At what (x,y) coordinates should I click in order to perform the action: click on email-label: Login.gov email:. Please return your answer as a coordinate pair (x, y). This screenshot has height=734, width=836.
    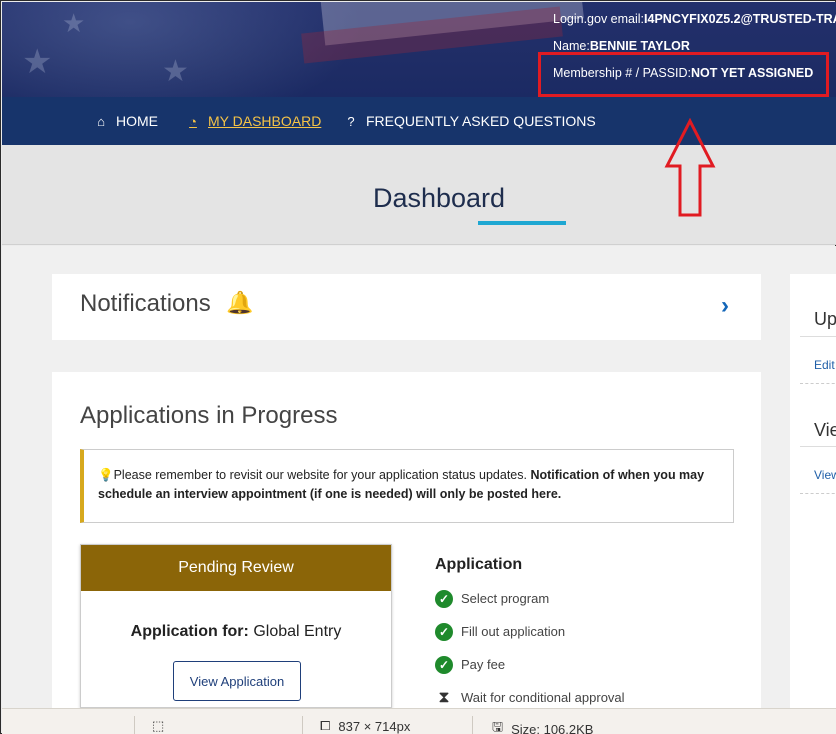
    Looking at the image, I should click on (599, 19).